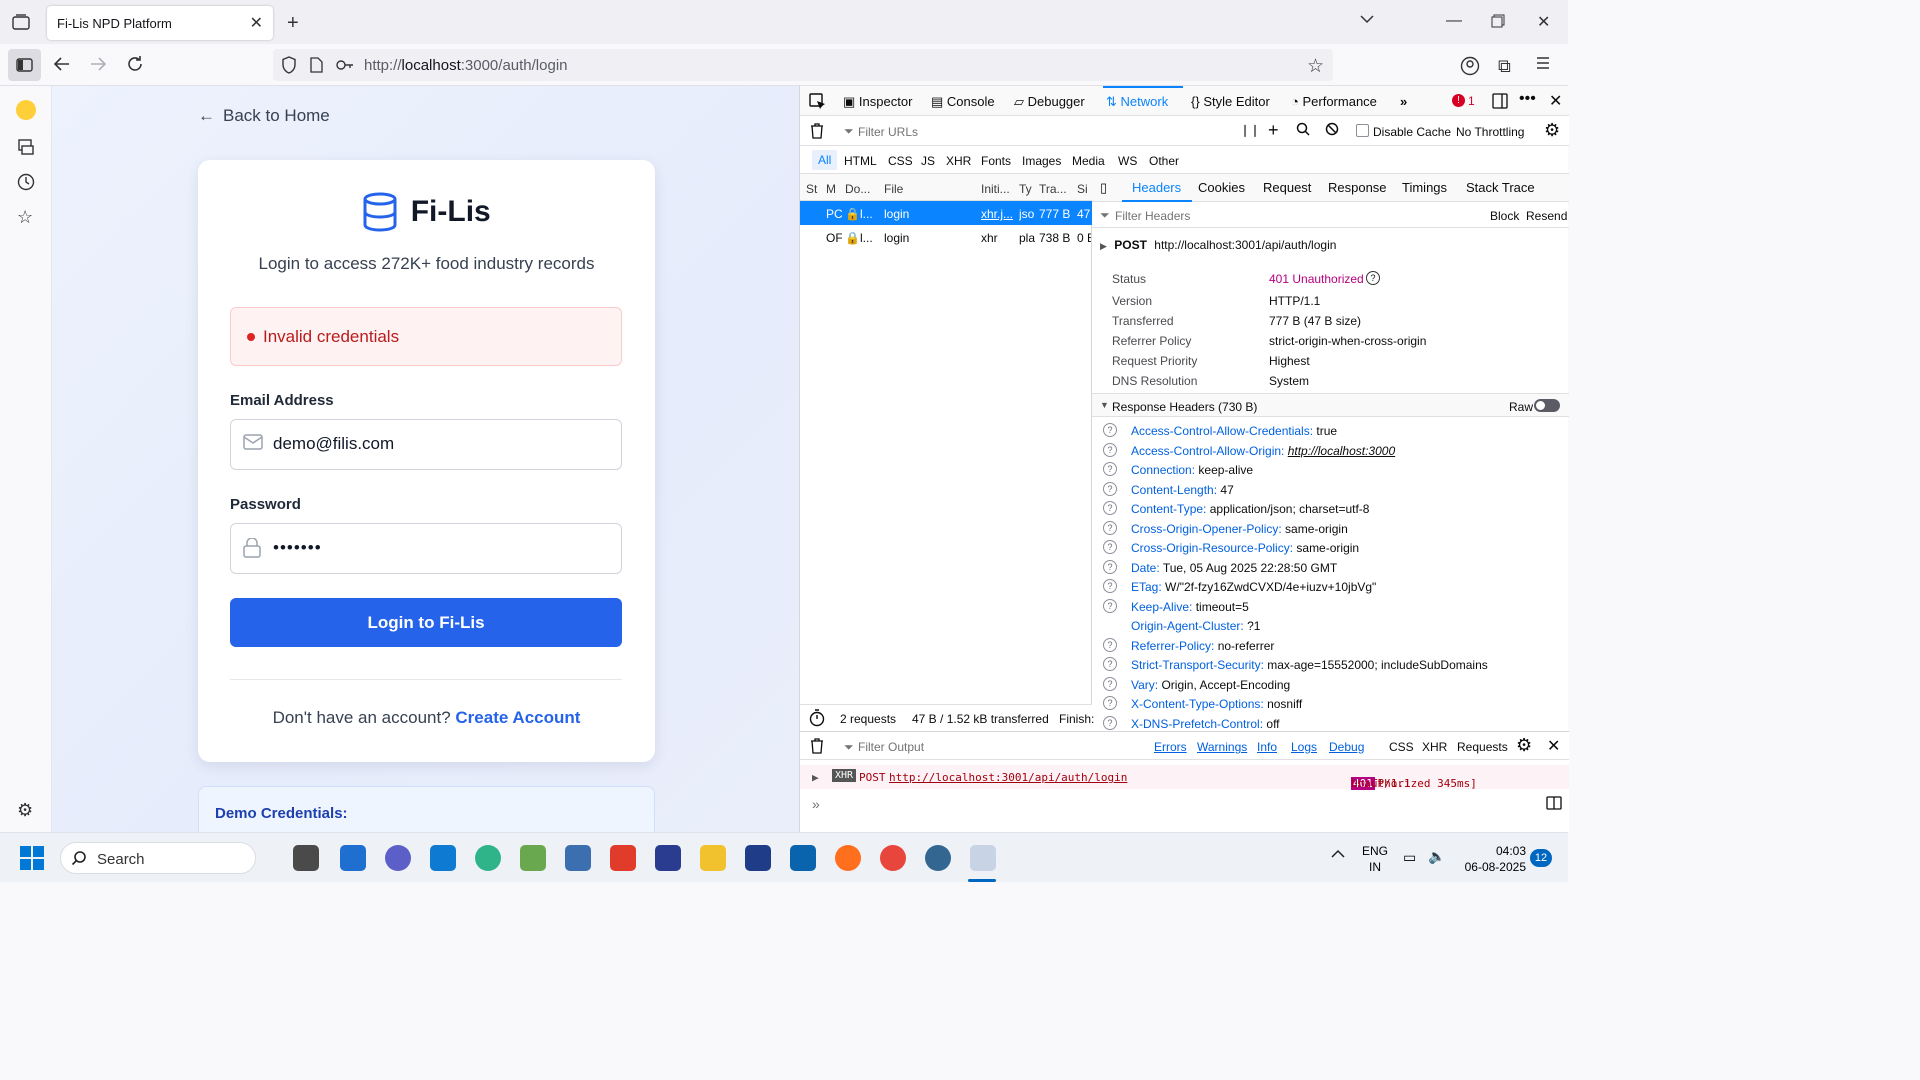 Image resolution: width=1920 pixels, height=1080 pixels. Describe the element at coordinates (1436, 856) in the screenshot. I see `volume-icon: 🔈` at that location.